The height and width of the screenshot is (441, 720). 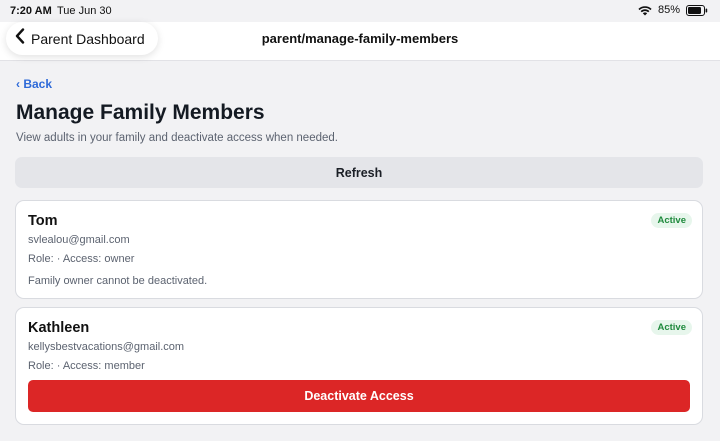 What do you see at coordinates (140, 112) in the screenshot?
I see `page-title: Manage Family Members` at bounding box center [140, 112].